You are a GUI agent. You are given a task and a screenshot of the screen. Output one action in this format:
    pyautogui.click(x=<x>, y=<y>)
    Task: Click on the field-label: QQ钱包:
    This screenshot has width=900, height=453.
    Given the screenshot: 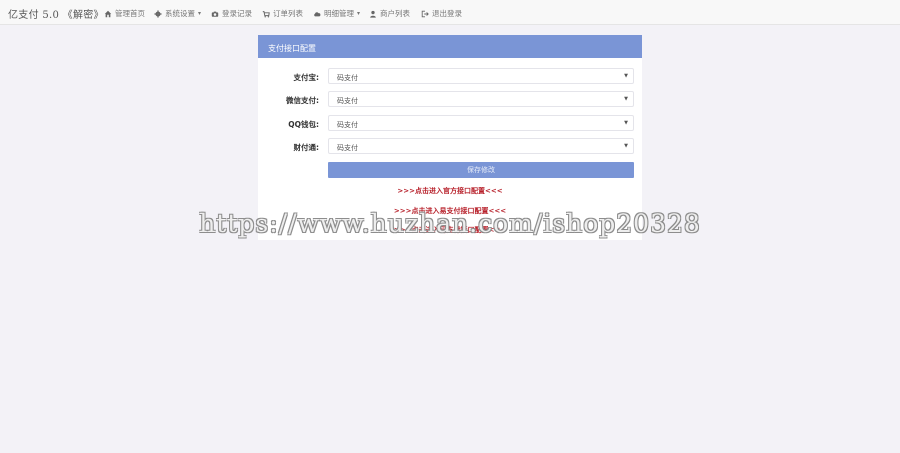 What is the action you would take?
    pyautogui.click(x=303, y=124)
    